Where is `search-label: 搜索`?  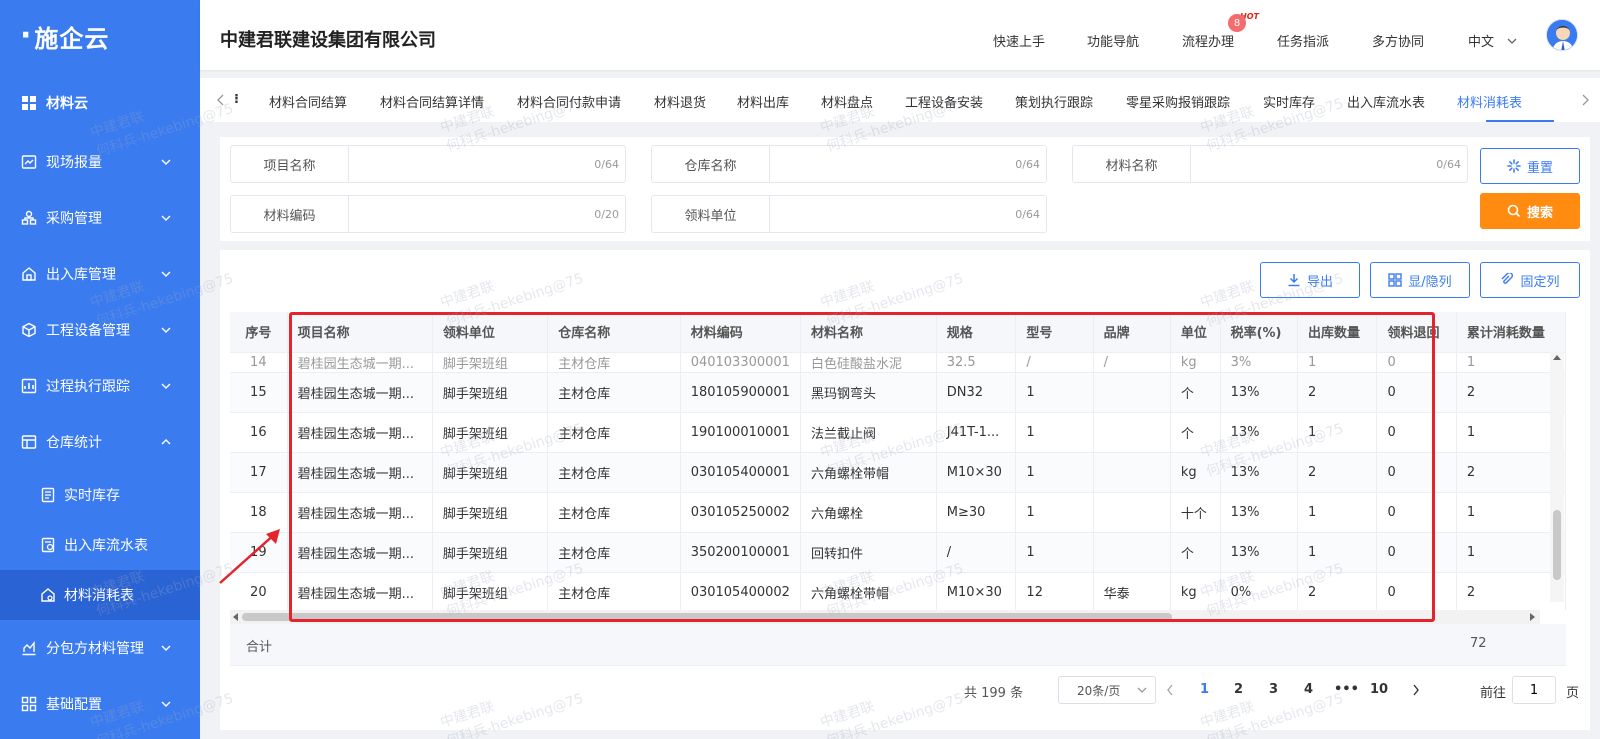
search-label: 搜索 is located at coordinates (1539, 213).